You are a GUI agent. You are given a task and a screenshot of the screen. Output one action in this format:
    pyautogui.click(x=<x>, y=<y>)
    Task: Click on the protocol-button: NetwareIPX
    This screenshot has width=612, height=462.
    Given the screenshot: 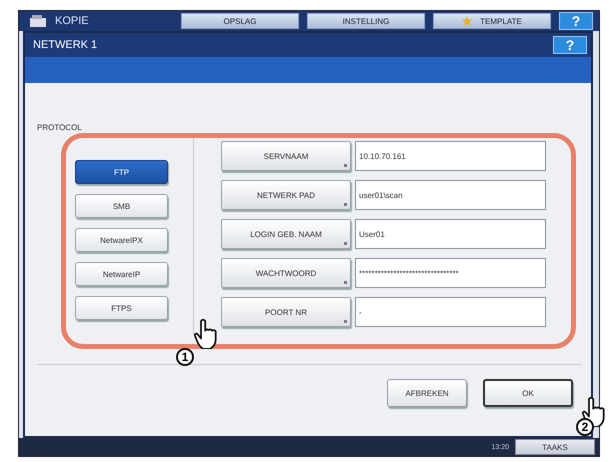 What is the action you would take?
    pyautogui.click(x=121, y=240)
    